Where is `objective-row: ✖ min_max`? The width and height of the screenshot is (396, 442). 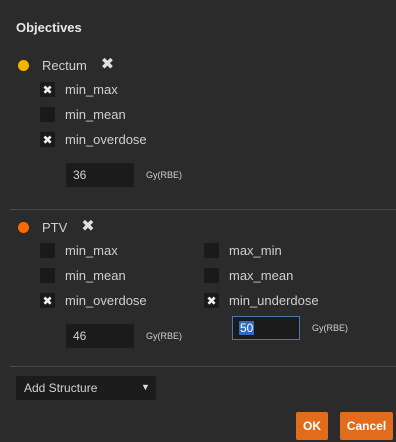 objective-row: ✖ min_max is located at coordinates (79, 89).